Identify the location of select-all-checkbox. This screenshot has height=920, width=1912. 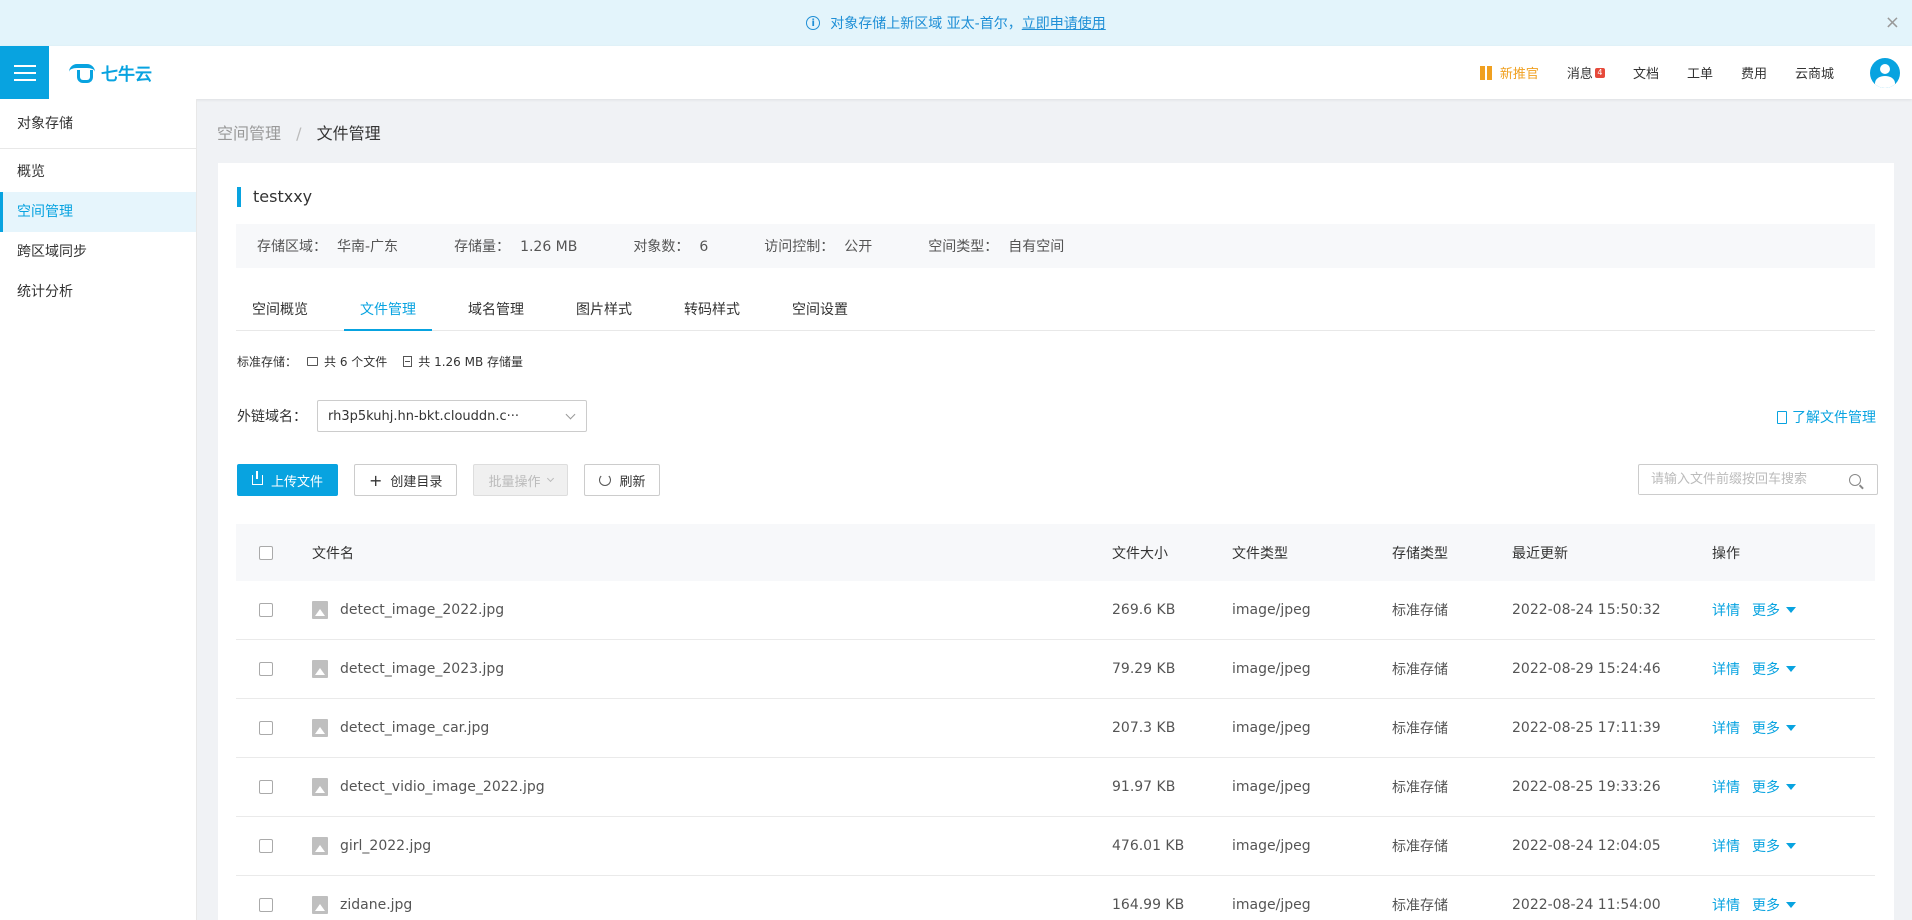
(266, 552).